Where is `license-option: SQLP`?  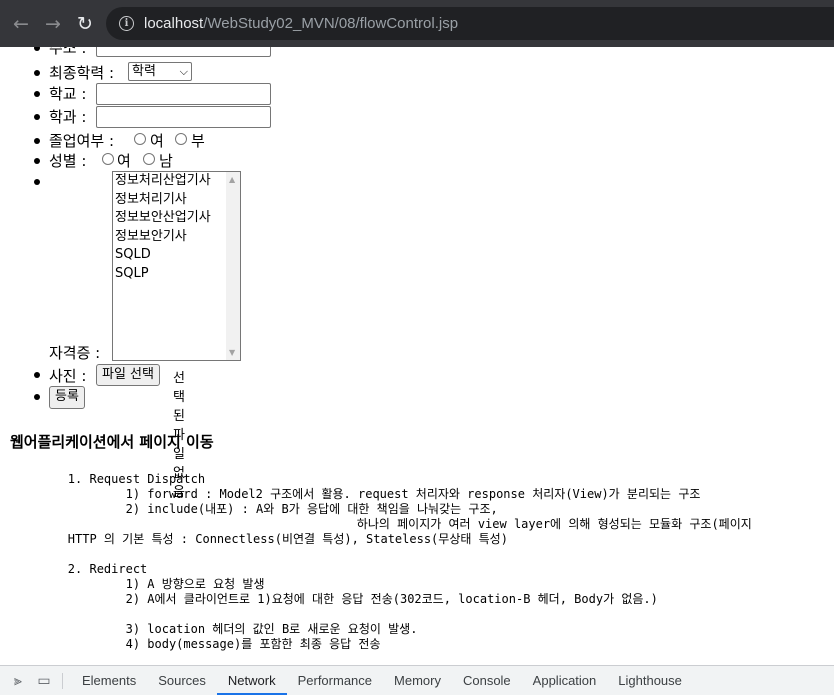 license-option: SQLP is located at coordinates (176, 274).